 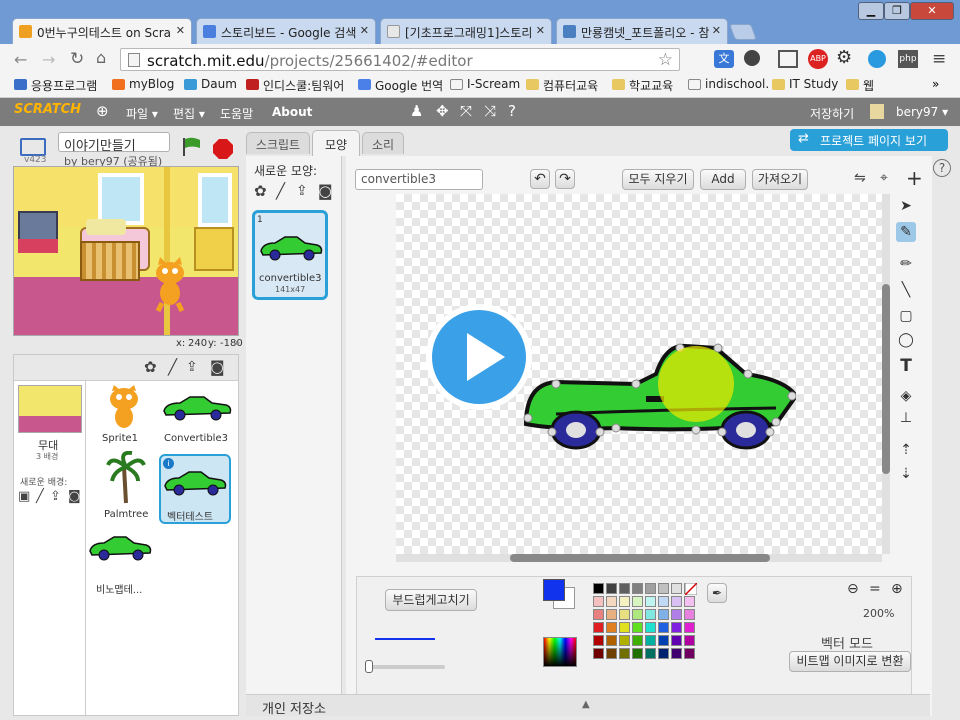 I want to click on close-tab-icon: ✕, so click(x=364, y=30).